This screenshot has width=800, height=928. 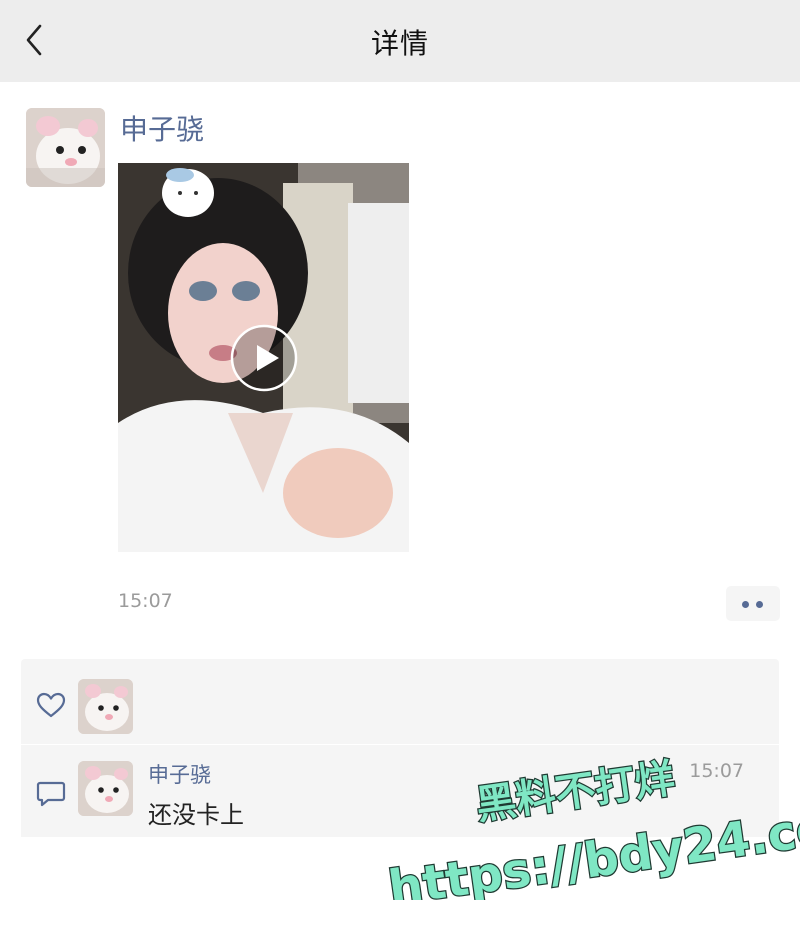 What do you see at coordinates (400, 701) in the screenshot?
I see `likes-panel` at bounding box center [400, 701].